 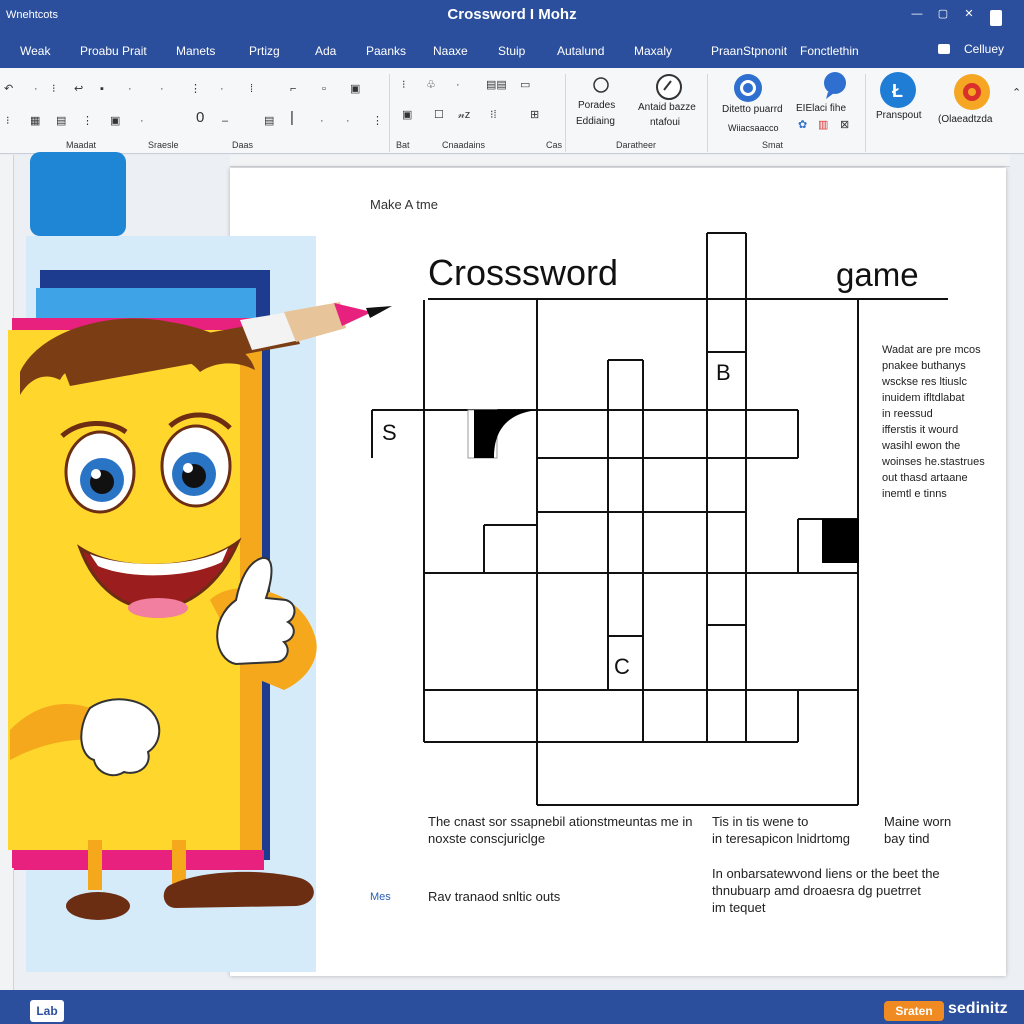 What do you see at coordinates (464, 145) in the screenshot?
I see `group-label: Cnaadains` at bounding box center [464, 145].